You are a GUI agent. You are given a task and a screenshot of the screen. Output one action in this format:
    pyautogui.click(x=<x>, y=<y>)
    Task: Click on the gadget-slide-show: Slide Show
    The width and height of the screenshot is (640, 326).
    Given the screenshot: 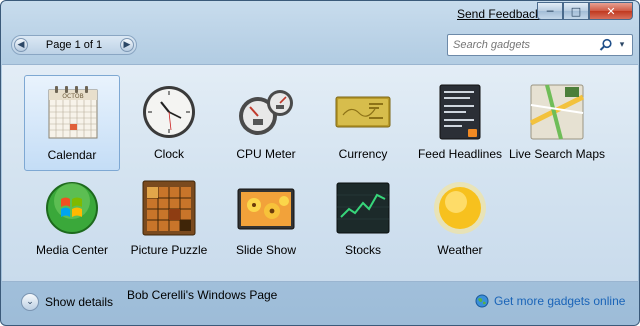 What is the action you would take?
    pyautogui.click(x=266, y=219)
    